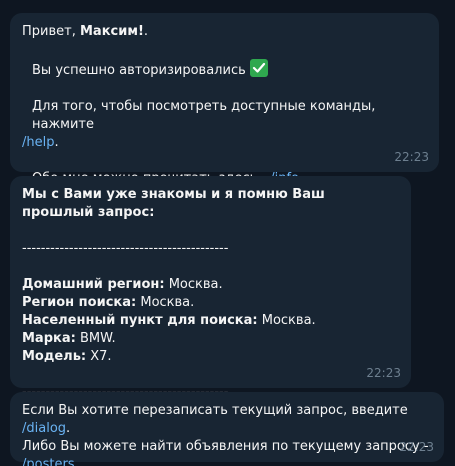 The height and width of the screenshot is (466, 455). What do you see at coordinates (223, 32) in the screenshot?
I see `greeting-line: Привет, Максим!.` at bounding box center [223, 32].